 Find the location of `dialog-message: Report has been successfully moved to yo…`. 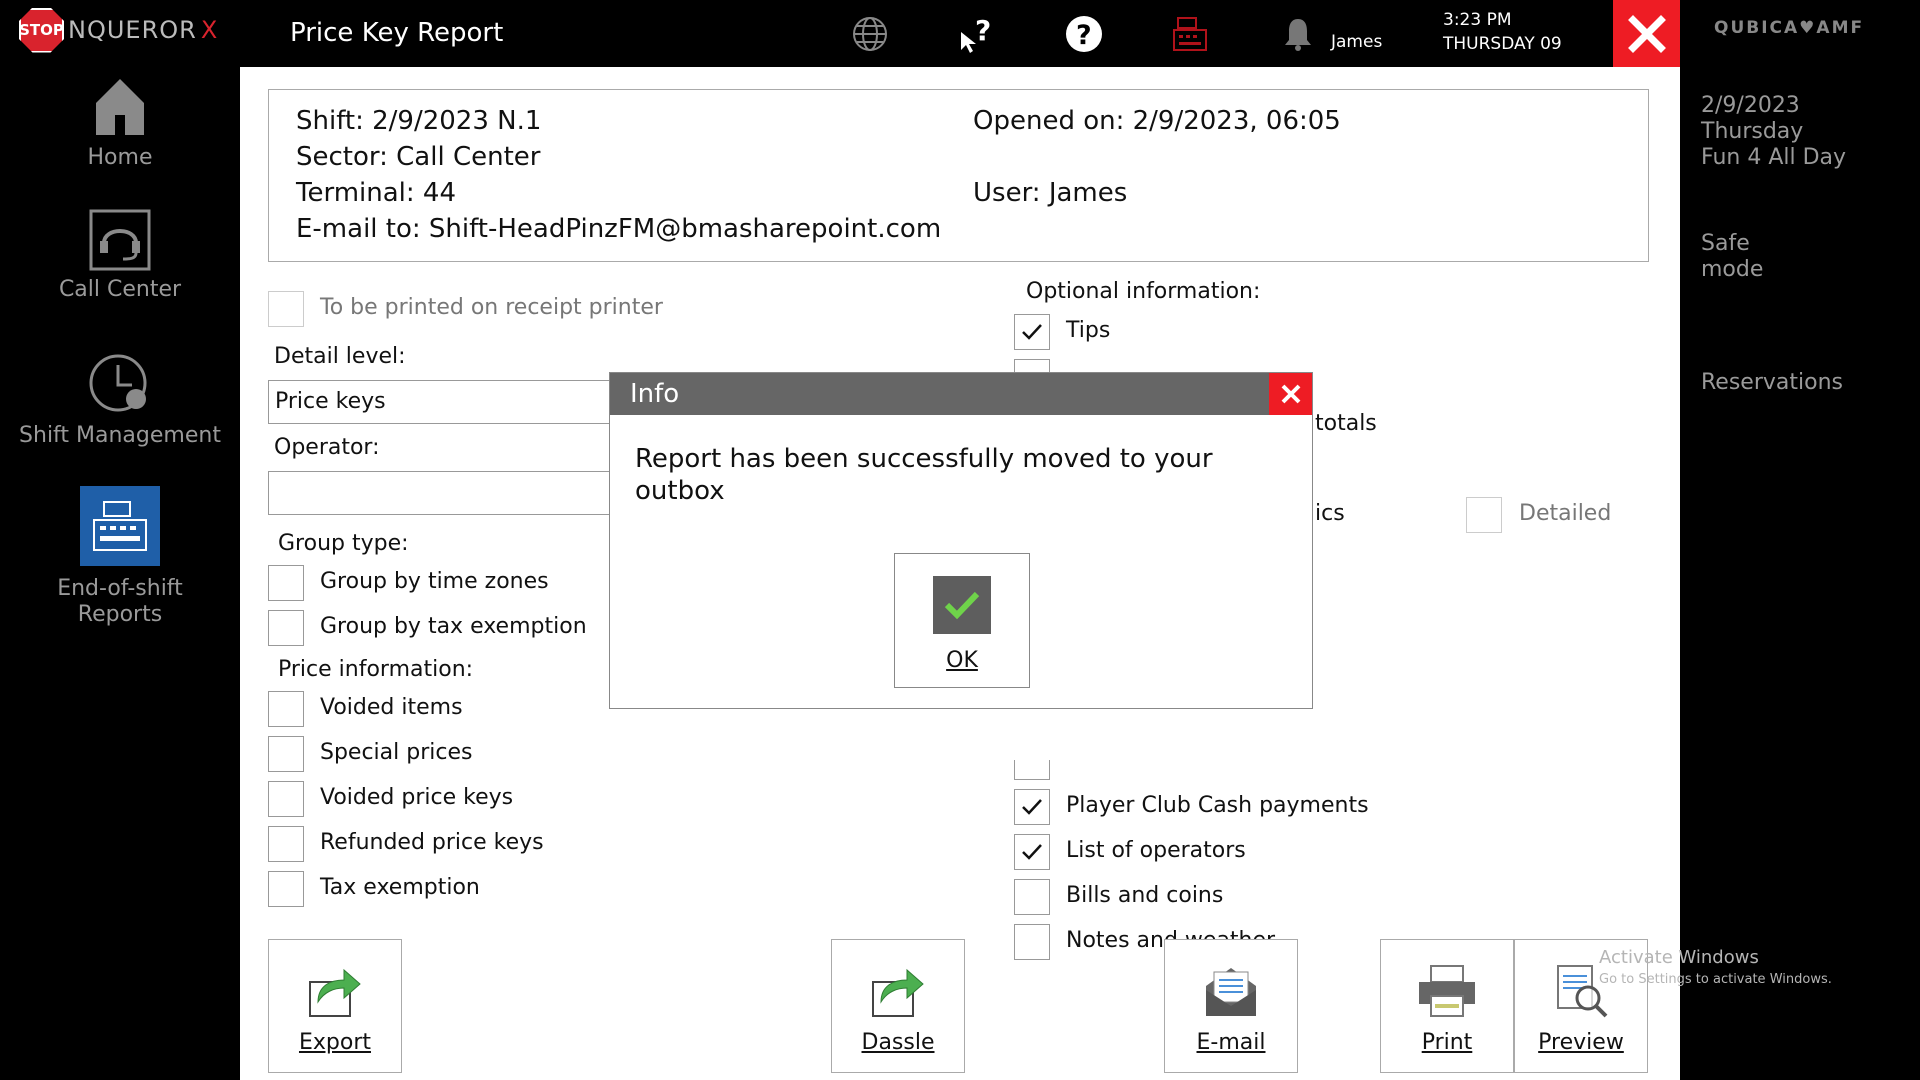

dialog-message: Report has been successfully moved to yo… is located at coordinates (924, 475).